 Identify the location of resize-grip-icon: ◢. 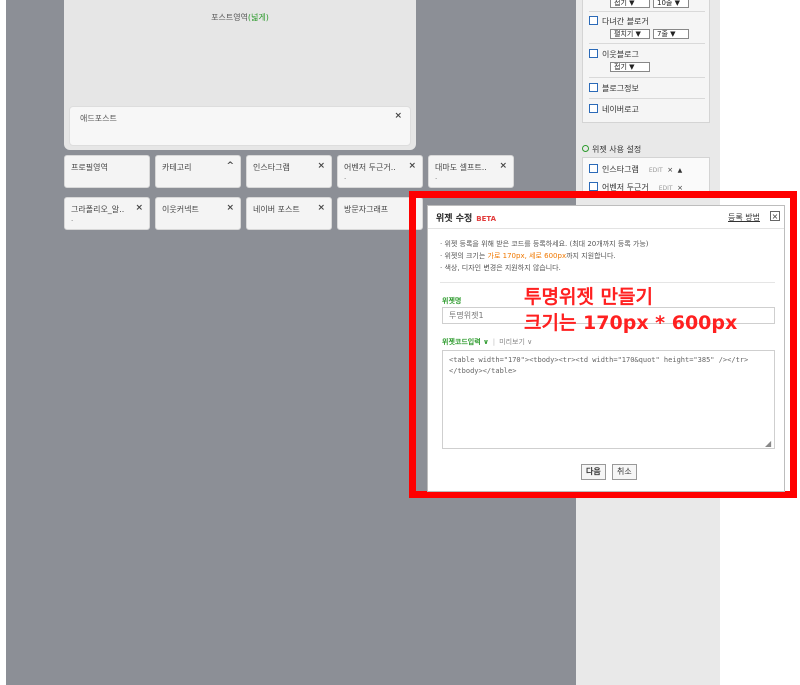
(768, 443).